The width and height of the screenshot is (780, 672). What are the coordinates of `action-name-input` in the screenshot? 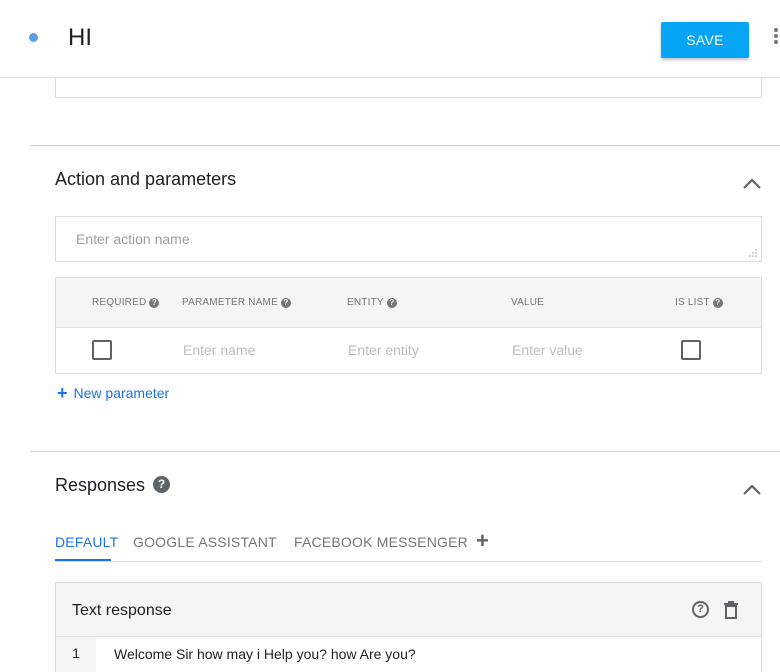 It's located at (408, 239).